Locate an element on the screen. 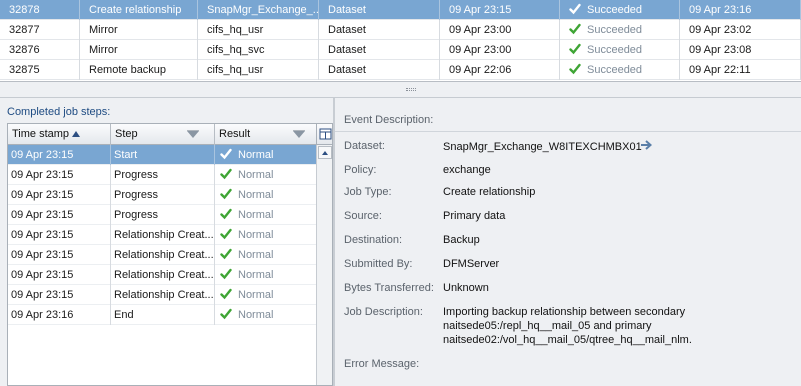  step-name-cell: Start is located at coordinates (163, 155).